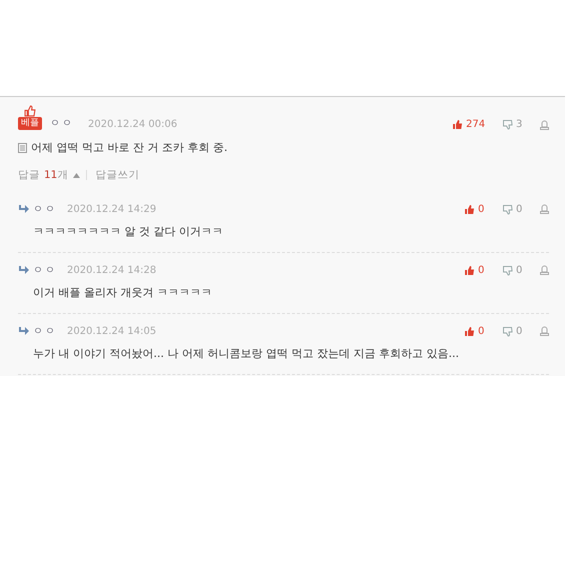 The image size is (567, 567). Describe the element at coordinates (62, 175) in the screenshot. I see `reply-unit: 개` at that location.